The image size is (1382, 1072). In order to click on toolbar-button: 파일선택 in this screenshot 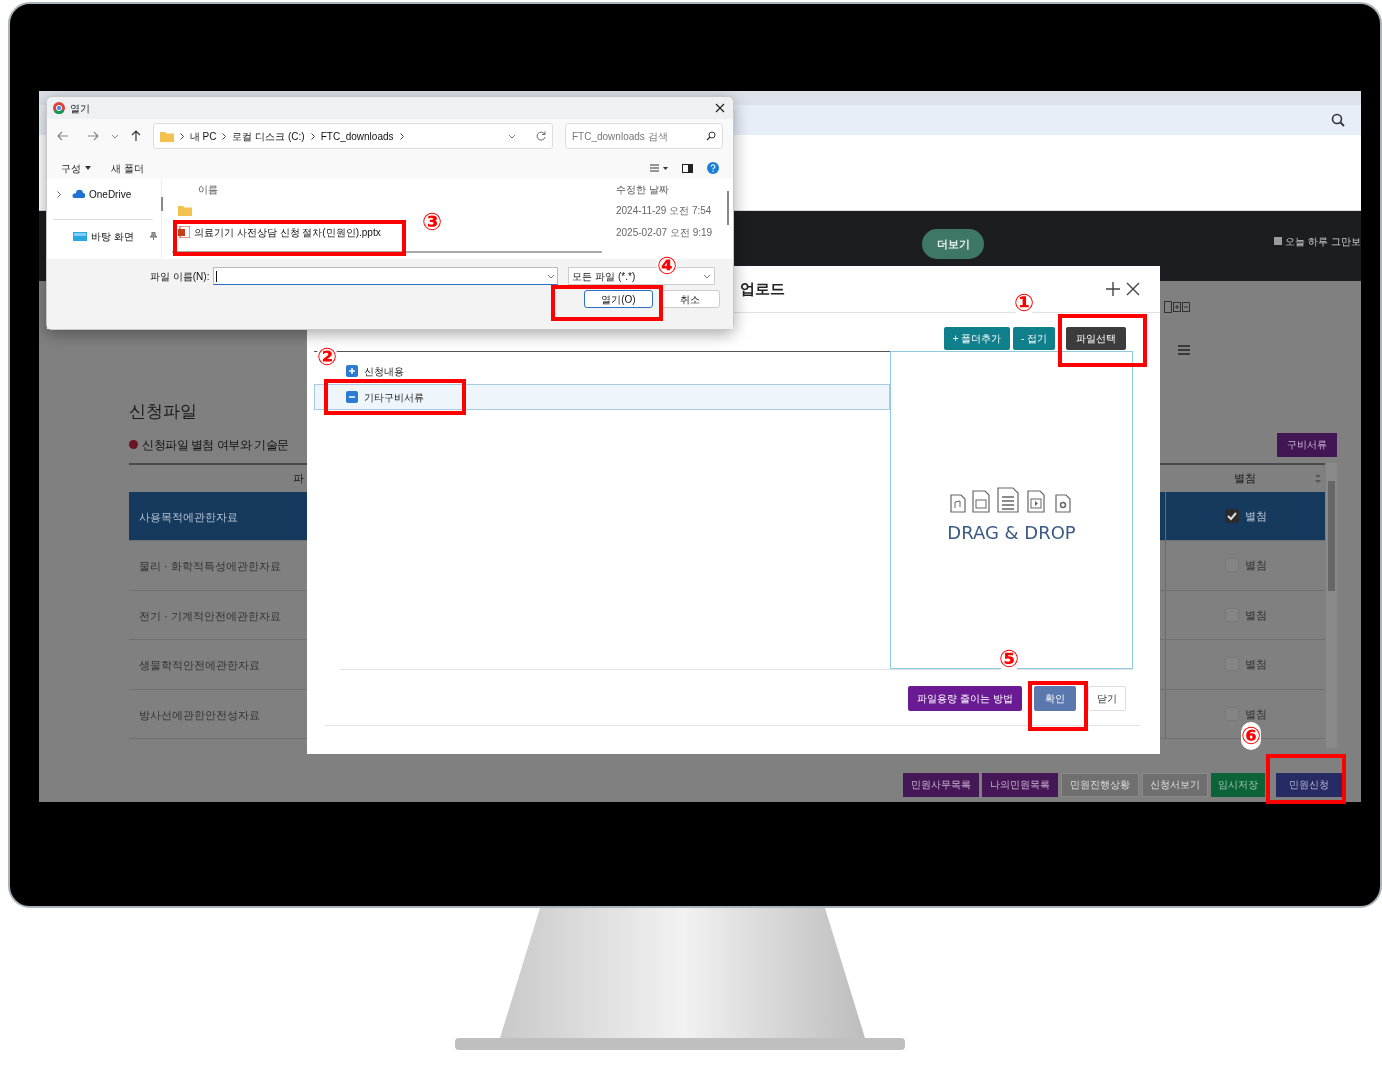, I will do `click(1096, 338)`.